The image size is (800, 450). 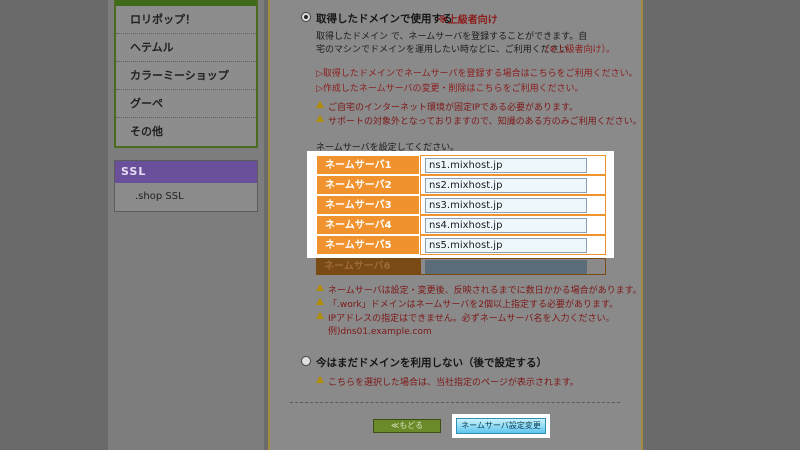 What do you see at coordinates (368, 245) in the screenshot?
I see `ns-label: ネームサーバ5` at bounding box center [368, 245].